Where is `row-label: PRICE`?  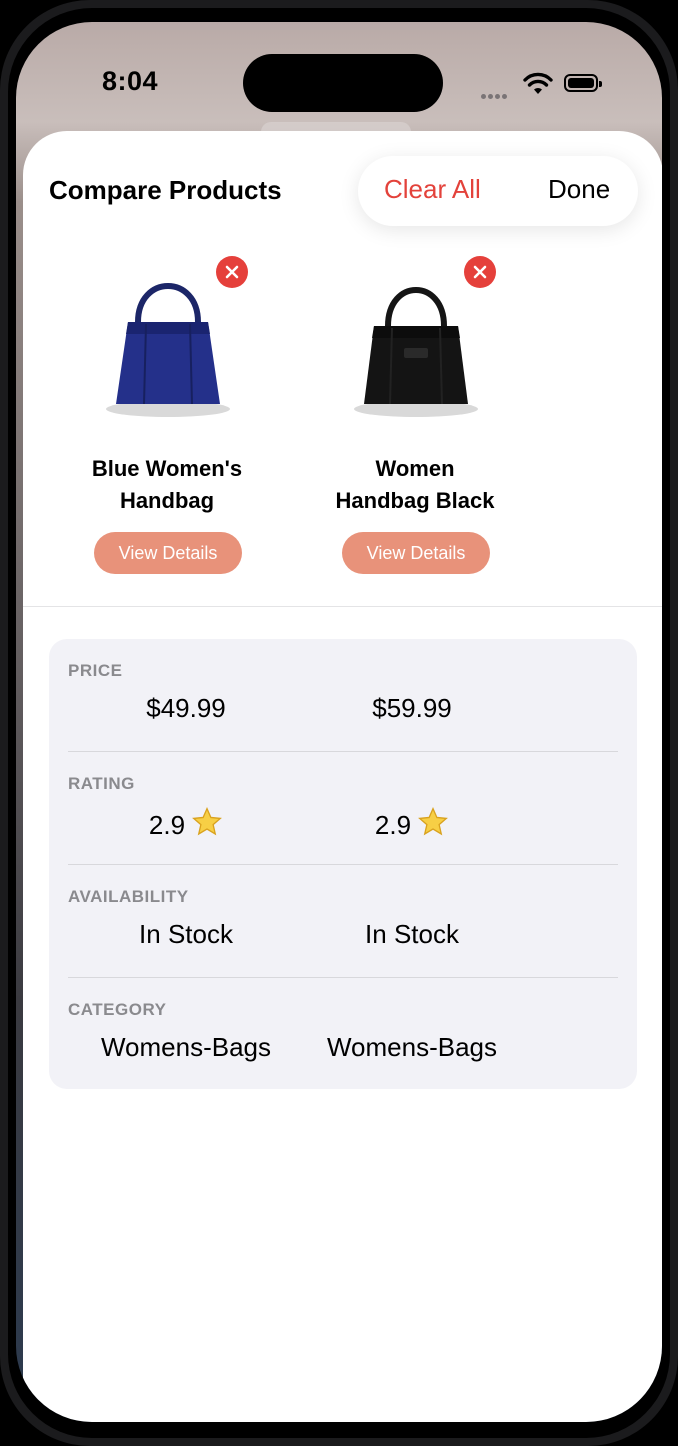
row-label: PRICE is located at coordinates (95, 670).